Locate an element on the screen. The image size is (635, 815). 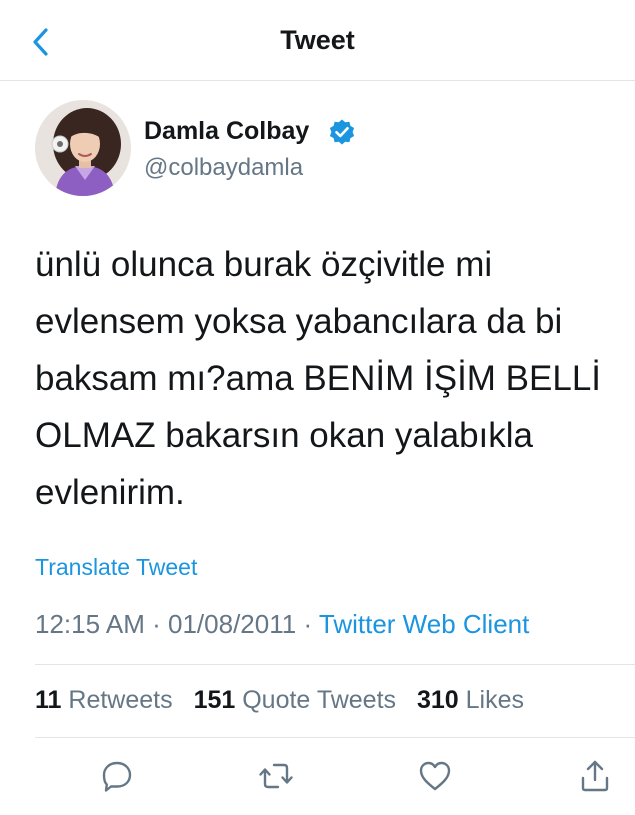
page-title: Tweet is located at coordinates (317, 40).